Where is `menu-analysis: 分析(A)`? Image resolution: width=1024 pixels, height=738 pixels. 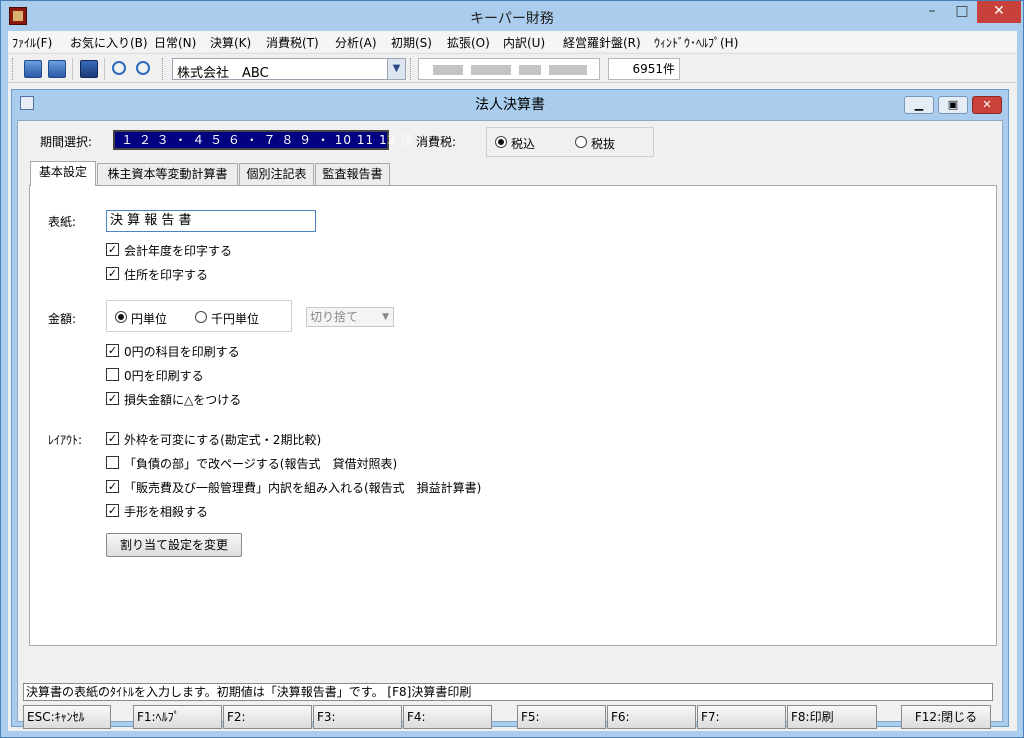 menu-analysis: 分析(A) is located at coordinates (356, 42).